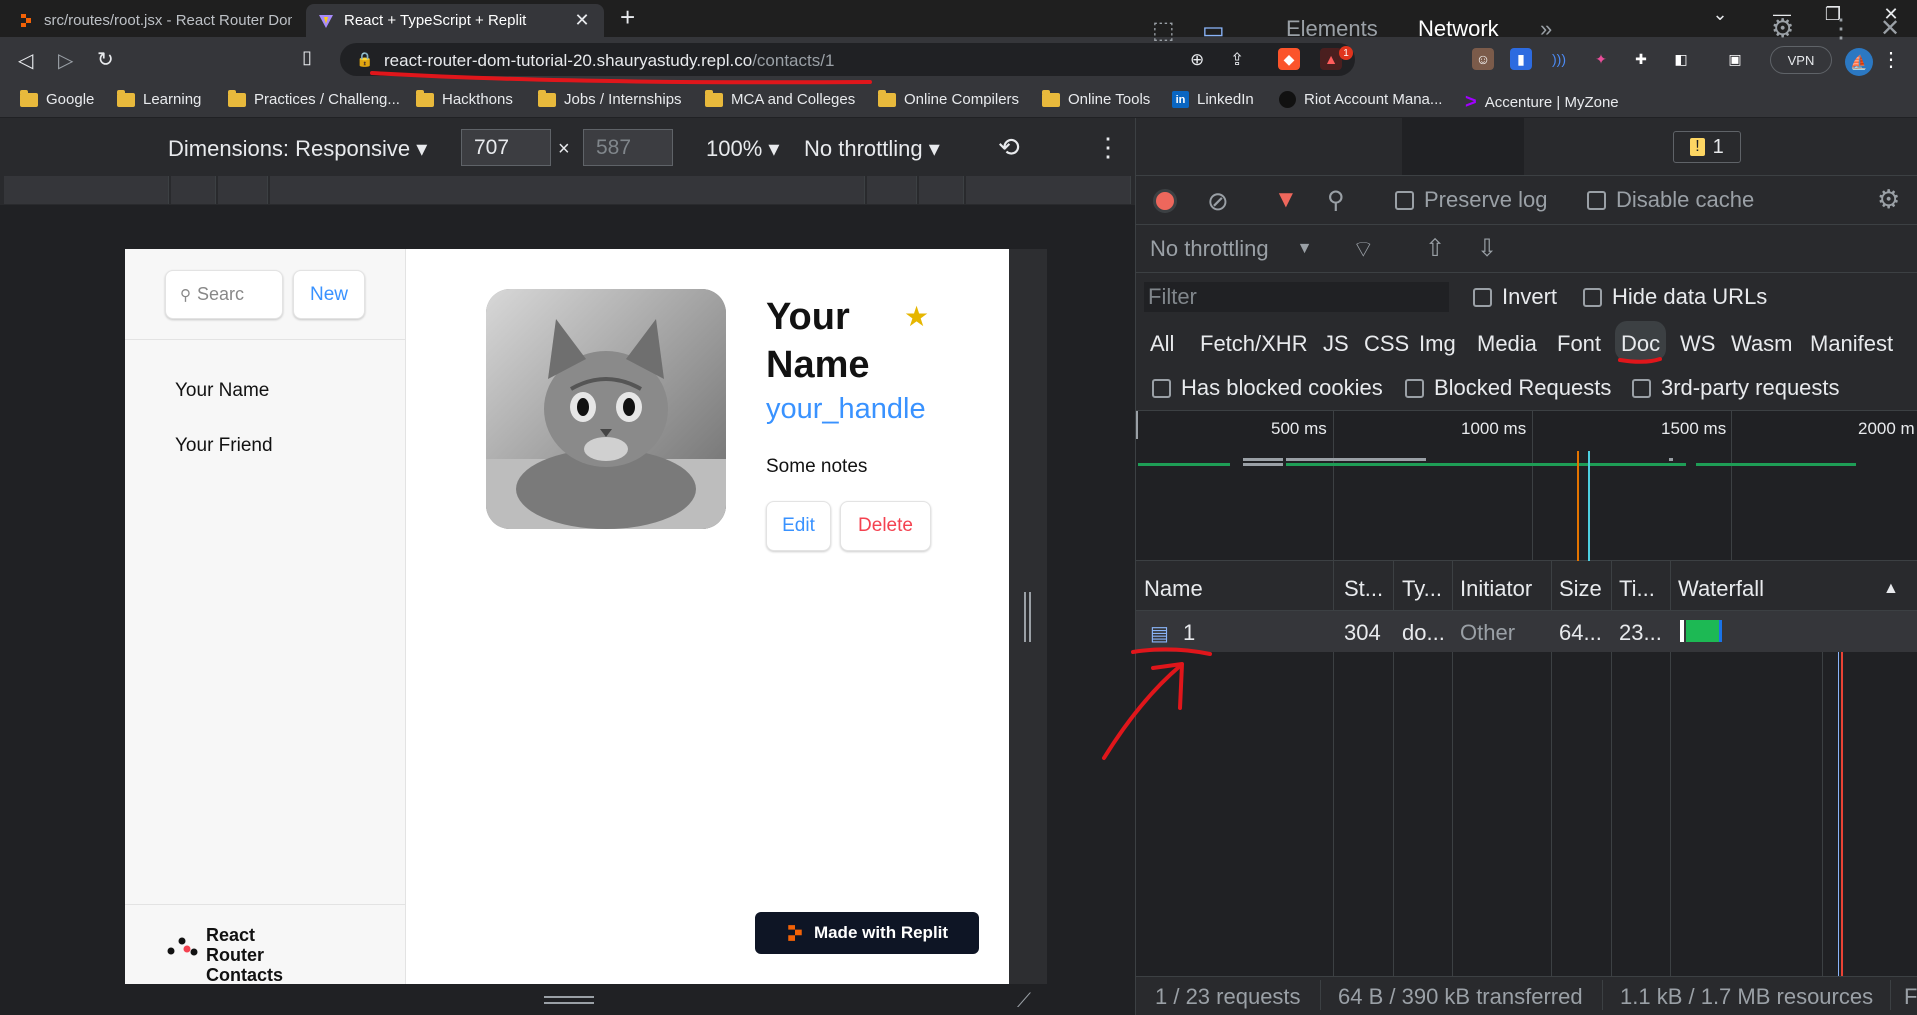 This screenshot has width=1917, height=1015. What do you see at coordinates (1542, 102) in the screenshot?
I see `bookmark-accenture: > Accenture | MyZone` at bounding box center [1542, 102].